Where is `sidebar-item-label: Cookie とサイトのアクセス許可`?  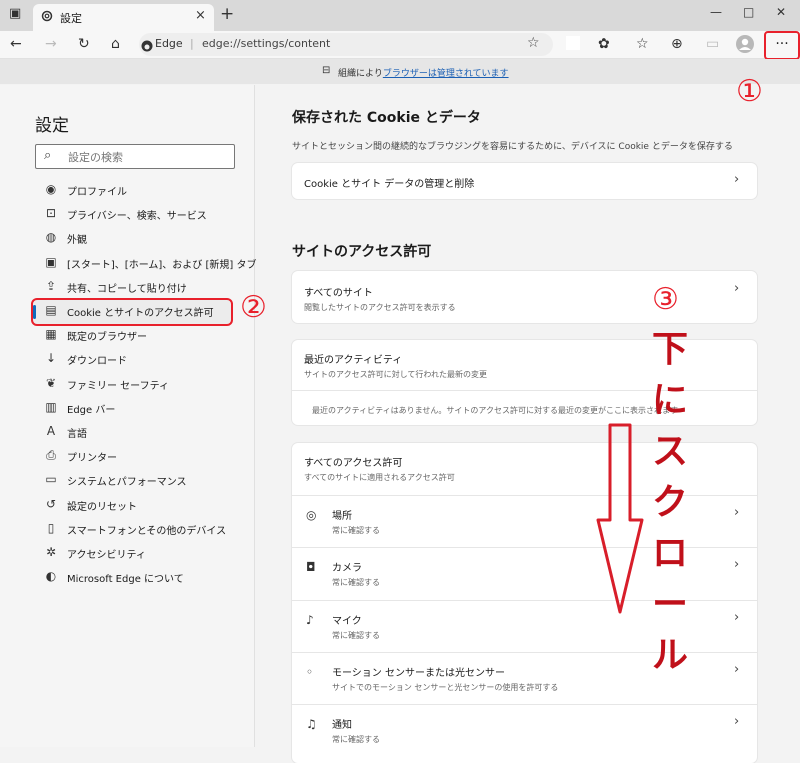
sidebar-item-label: Cookie とサイトのアクセス許可 is located at coordinates (140, 313).